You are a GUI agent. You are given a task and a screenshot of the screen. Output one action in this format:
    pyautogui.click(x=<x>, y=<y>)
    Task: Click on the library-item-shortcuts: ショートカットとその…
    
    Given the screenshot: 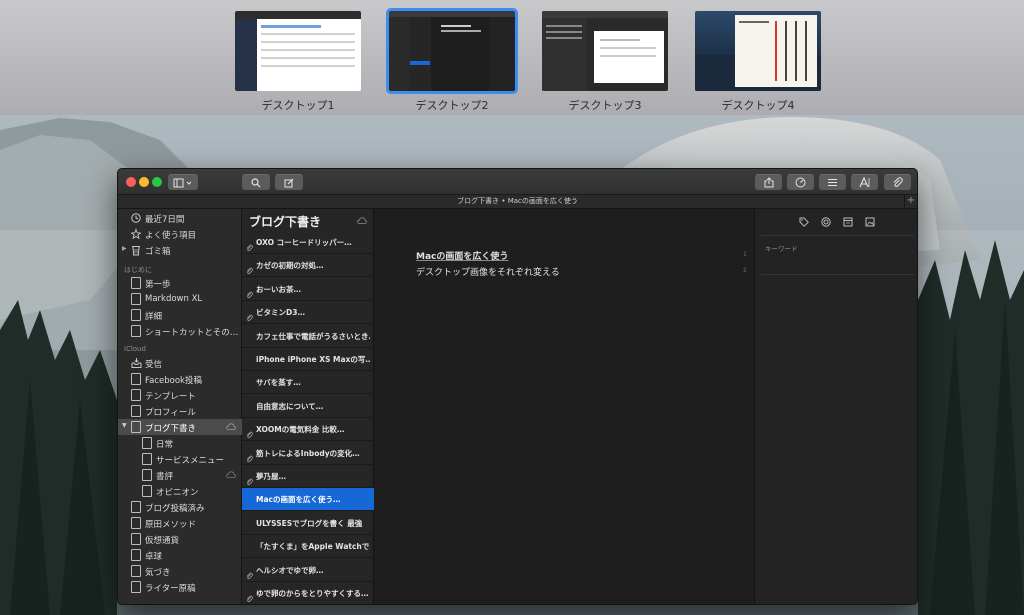 What is the action you would take?
    pyautogui.click(x=180, y=331)
    